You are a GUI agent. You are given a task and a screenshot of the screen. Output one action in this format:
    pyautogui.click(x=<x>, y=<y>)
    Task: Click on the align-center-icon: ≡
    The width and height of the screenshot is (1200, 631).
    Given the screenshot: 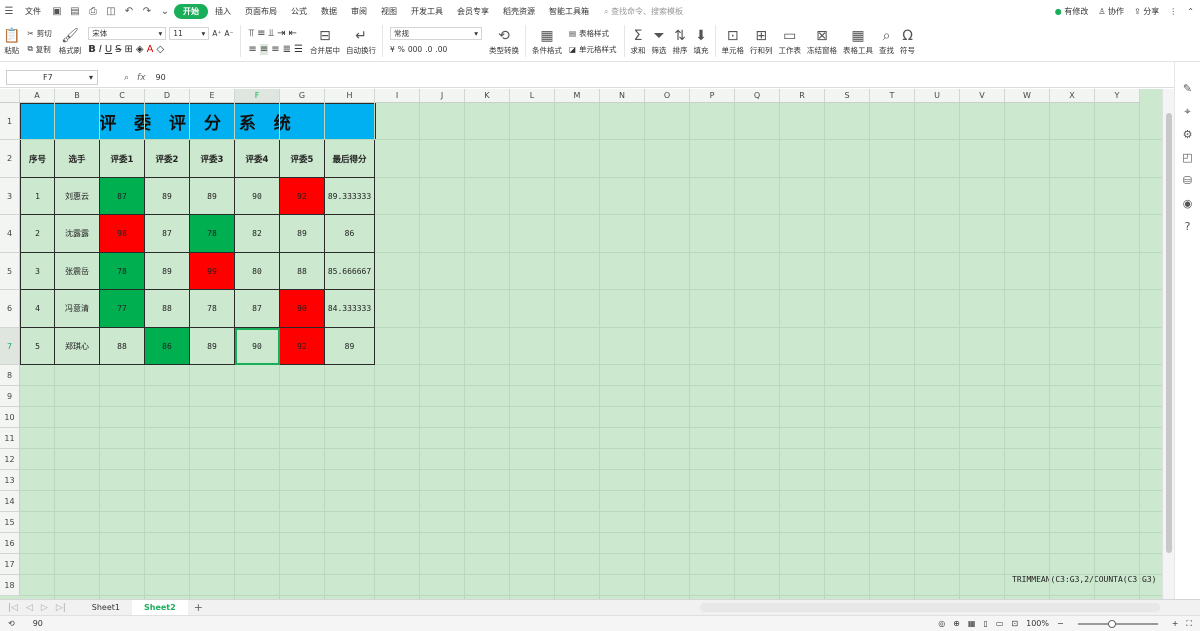 What is the action you would take?
    pyautogui.click(x=264, y=49)
    